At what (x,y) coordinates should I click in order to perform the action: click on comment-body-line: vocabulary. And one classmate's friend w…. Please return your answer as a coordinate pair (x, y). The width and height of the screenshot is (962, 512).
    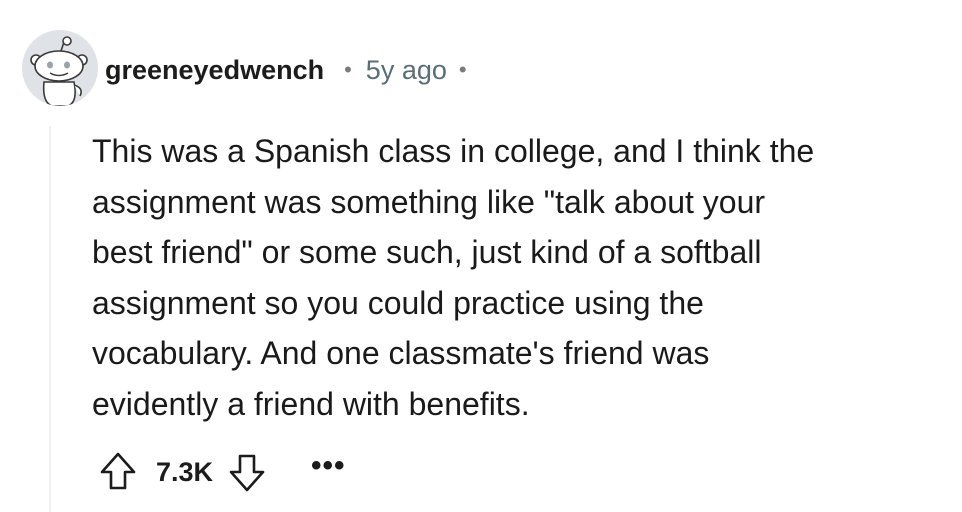
    Looking at the image, I should click on (401, 353).